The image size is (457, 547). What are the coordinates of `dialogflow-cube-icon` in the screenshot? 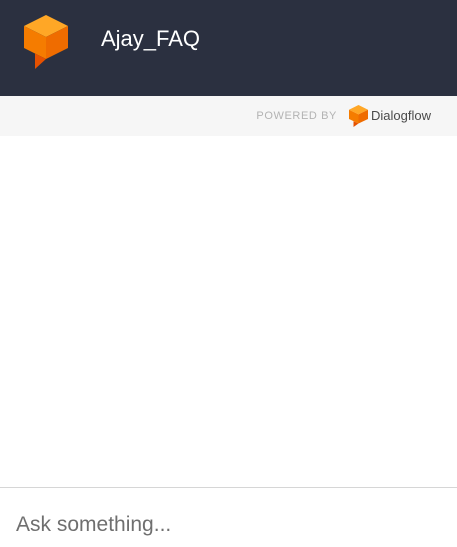 It's located at (46, 42).